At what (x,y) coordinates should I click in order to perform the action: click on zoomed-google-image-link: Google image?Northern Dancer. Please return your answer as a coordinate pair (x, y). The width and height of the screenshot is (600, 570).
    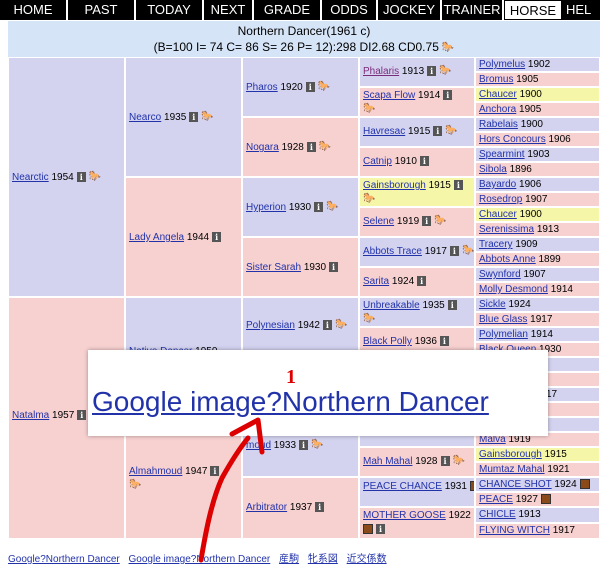
    Looking at the image, I should click on (290, 402).